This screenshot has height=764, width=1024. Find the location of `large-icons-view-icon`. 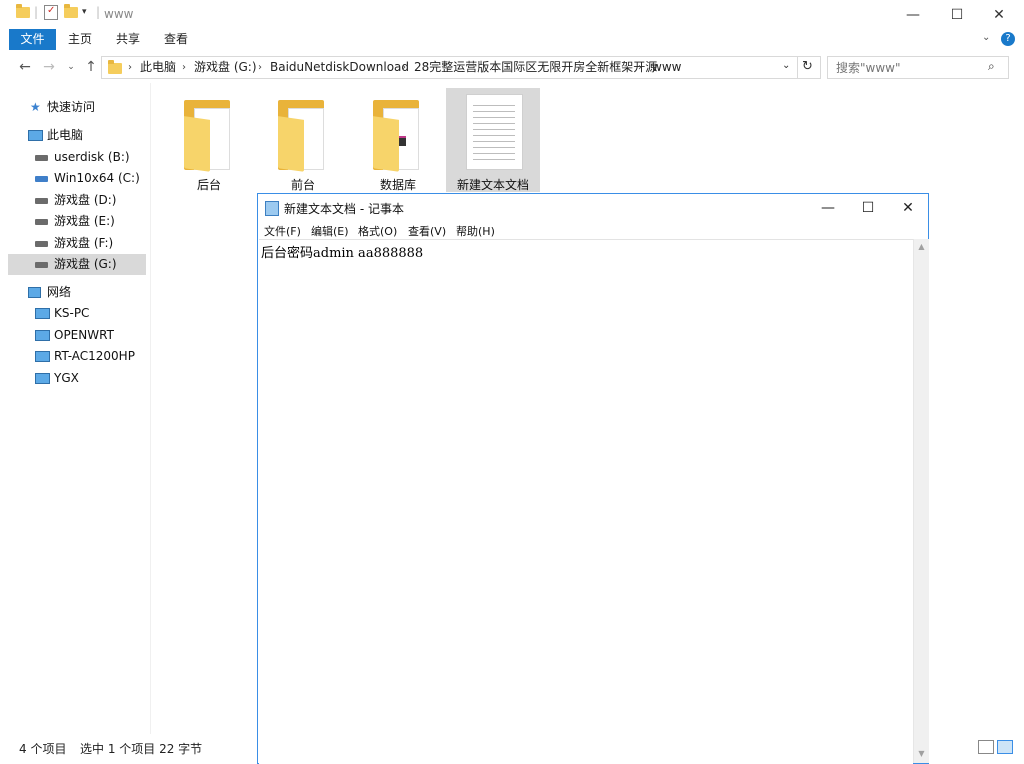

large-icons-view-icon is located at coordinates (1005, 747).